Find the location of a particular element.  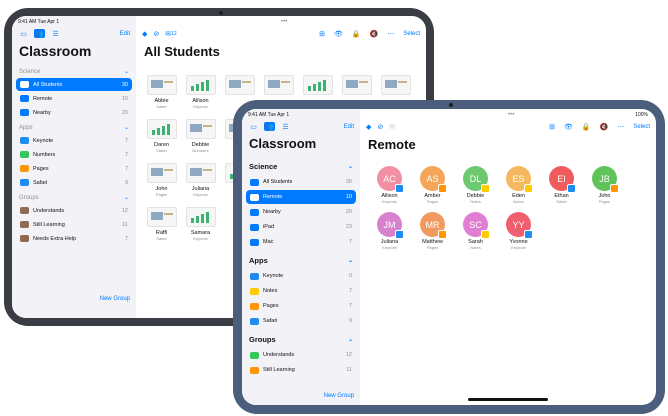

student-tile: AC Allison Keynote is located at coordinates (389, 185).